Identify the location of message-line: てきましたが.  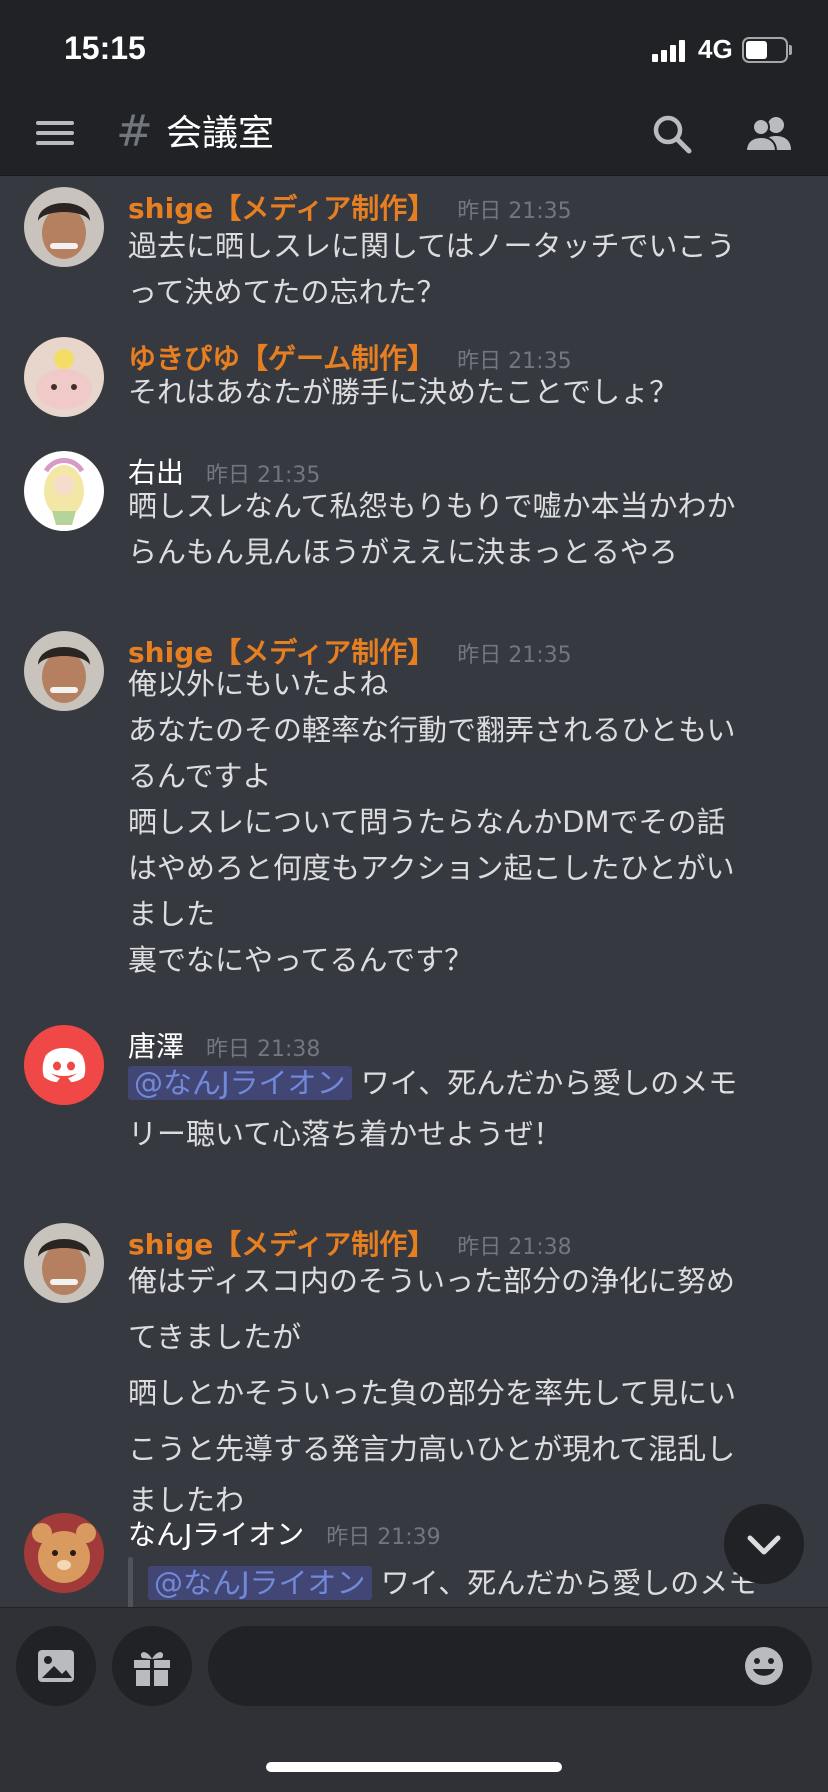
(215, 1337).